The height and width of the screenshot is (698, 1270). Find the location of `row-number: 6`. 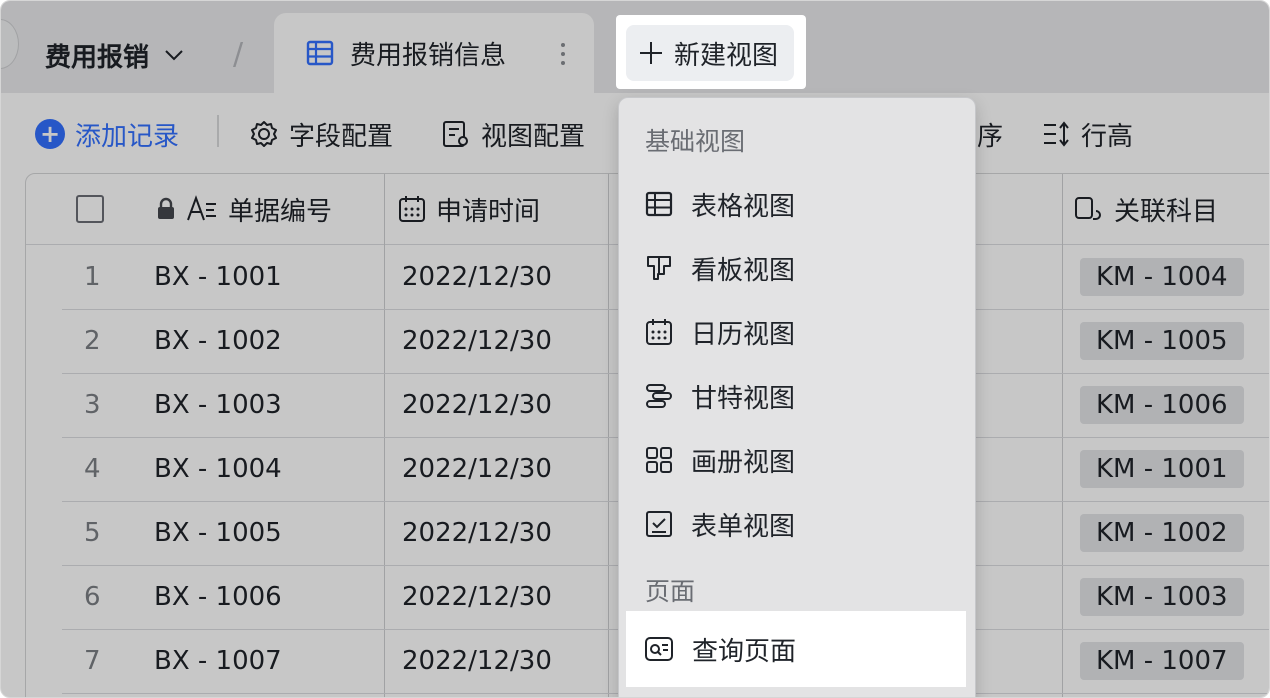

row-number: 6 is located at coordinates (92, 597).